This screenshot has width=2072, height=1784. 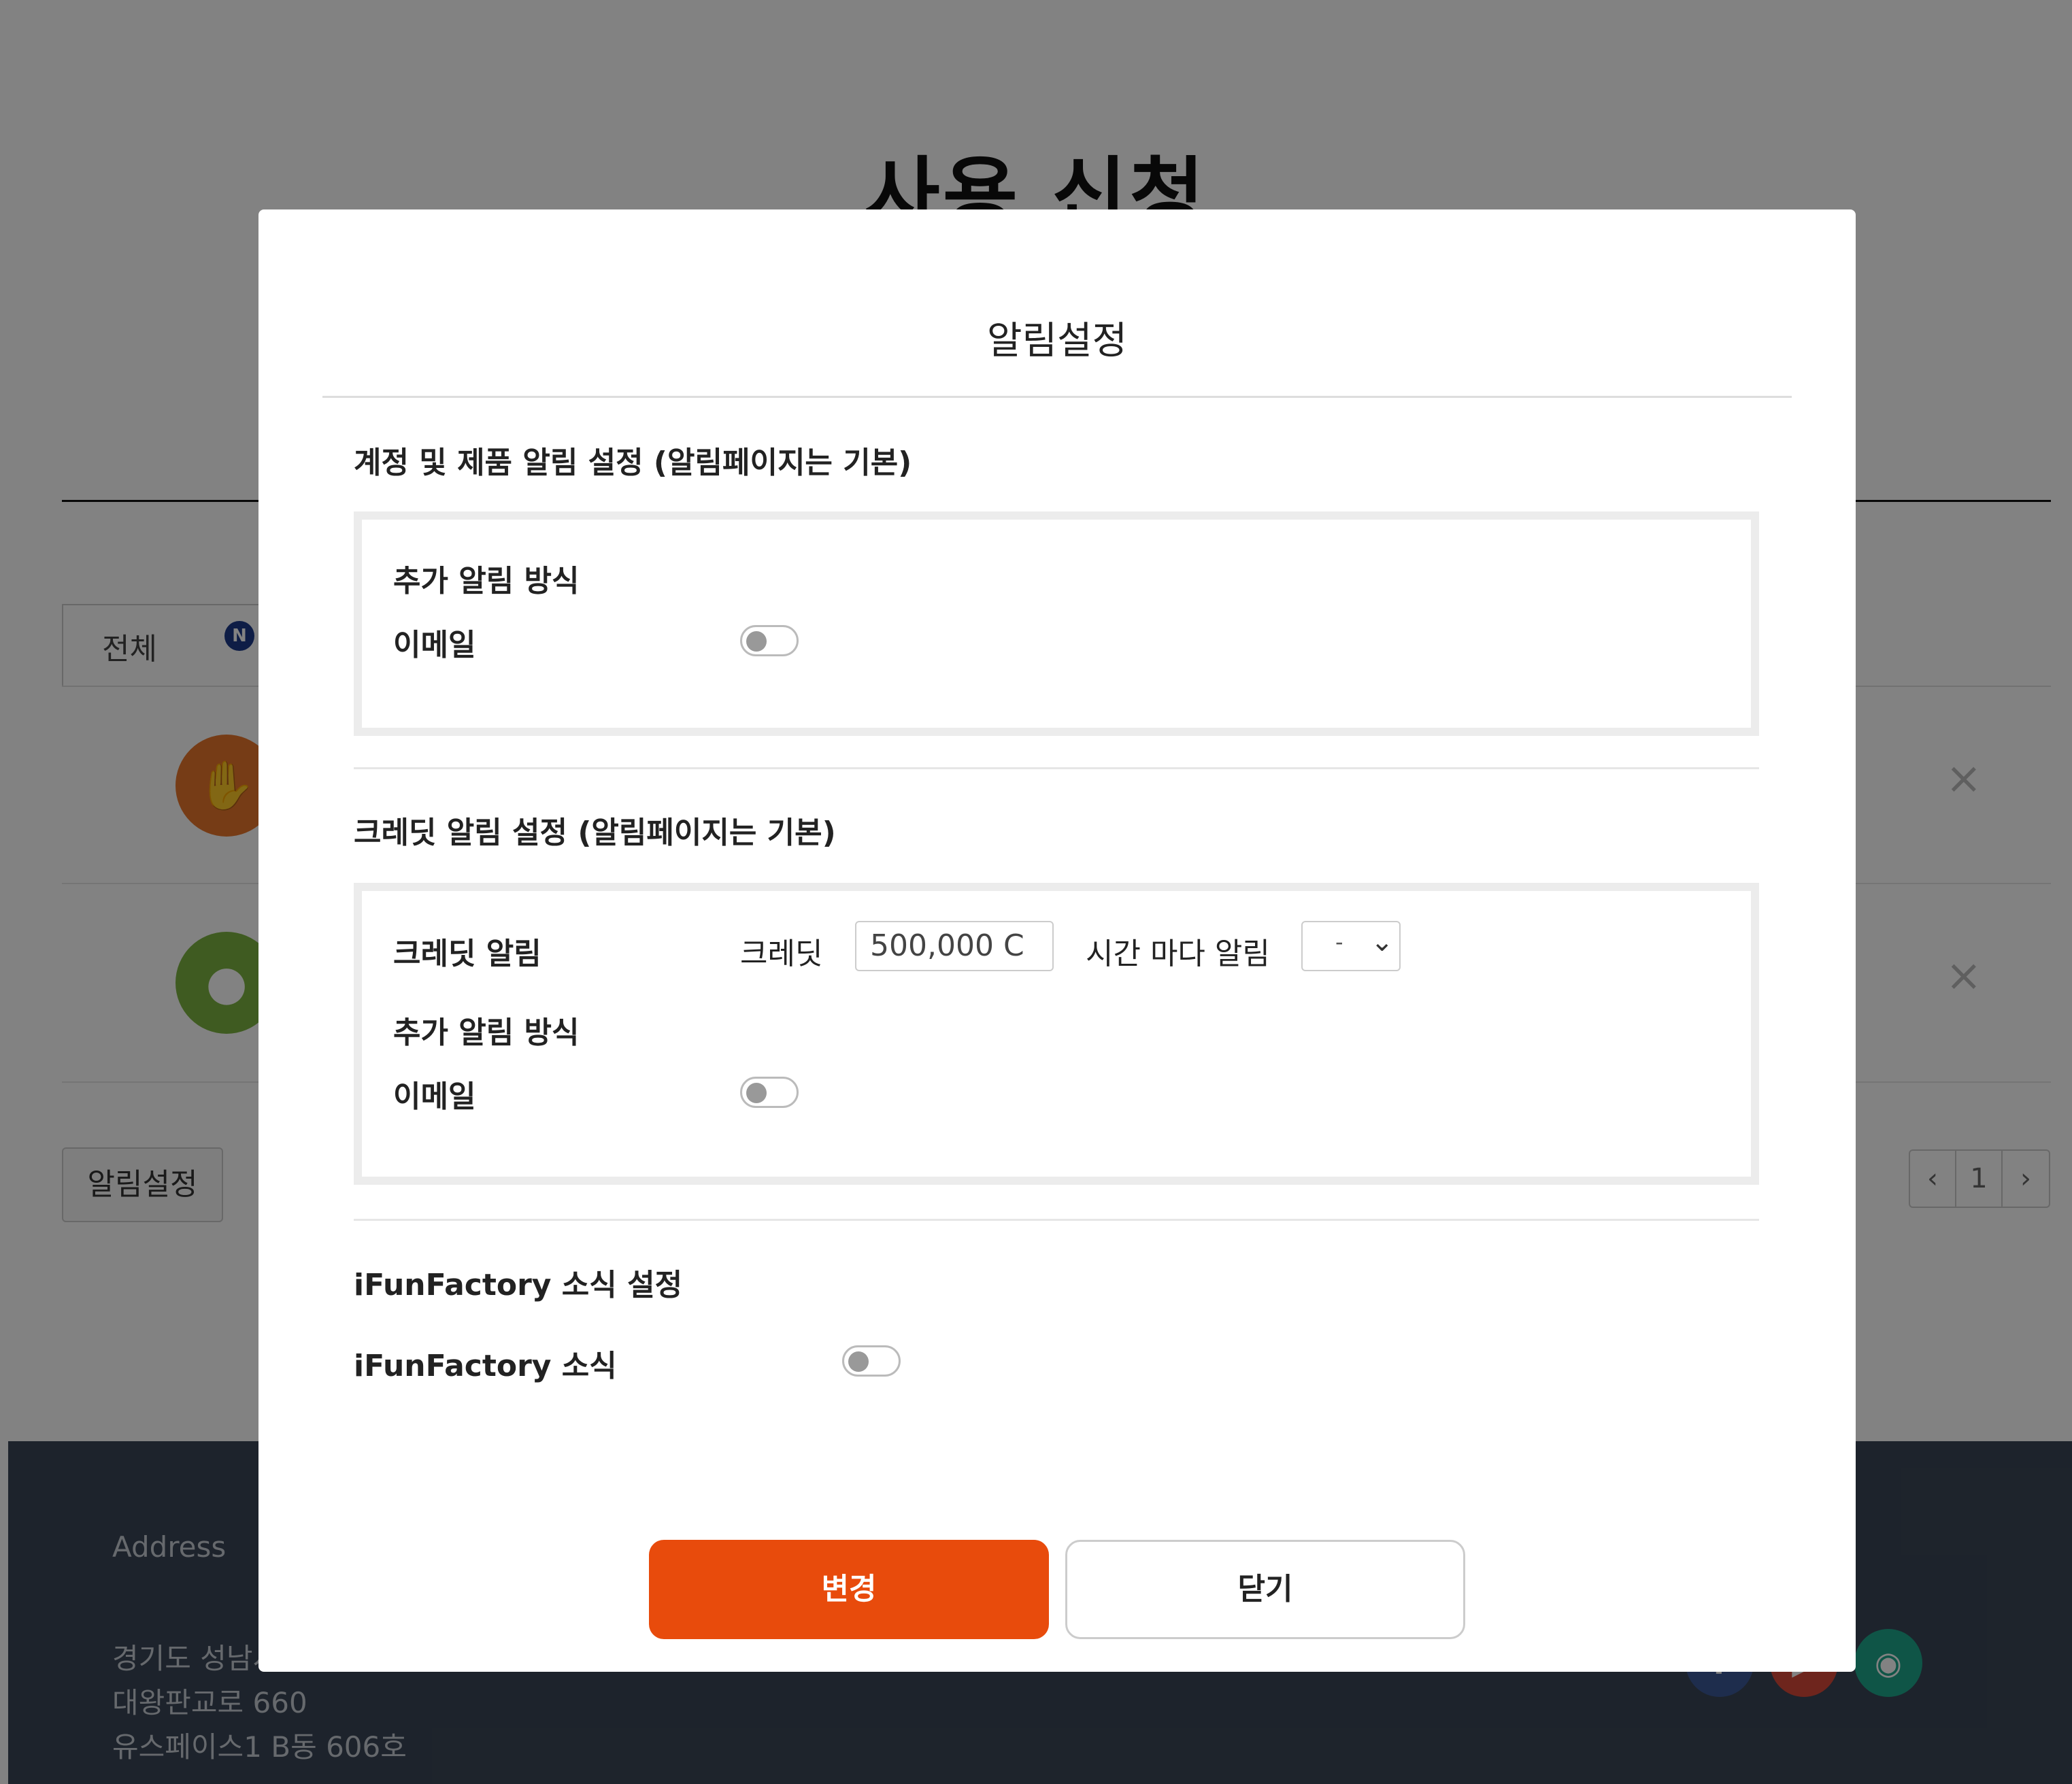 I want to click on credit-threshold-input: 500,000 C, so click(x=954, y=946).